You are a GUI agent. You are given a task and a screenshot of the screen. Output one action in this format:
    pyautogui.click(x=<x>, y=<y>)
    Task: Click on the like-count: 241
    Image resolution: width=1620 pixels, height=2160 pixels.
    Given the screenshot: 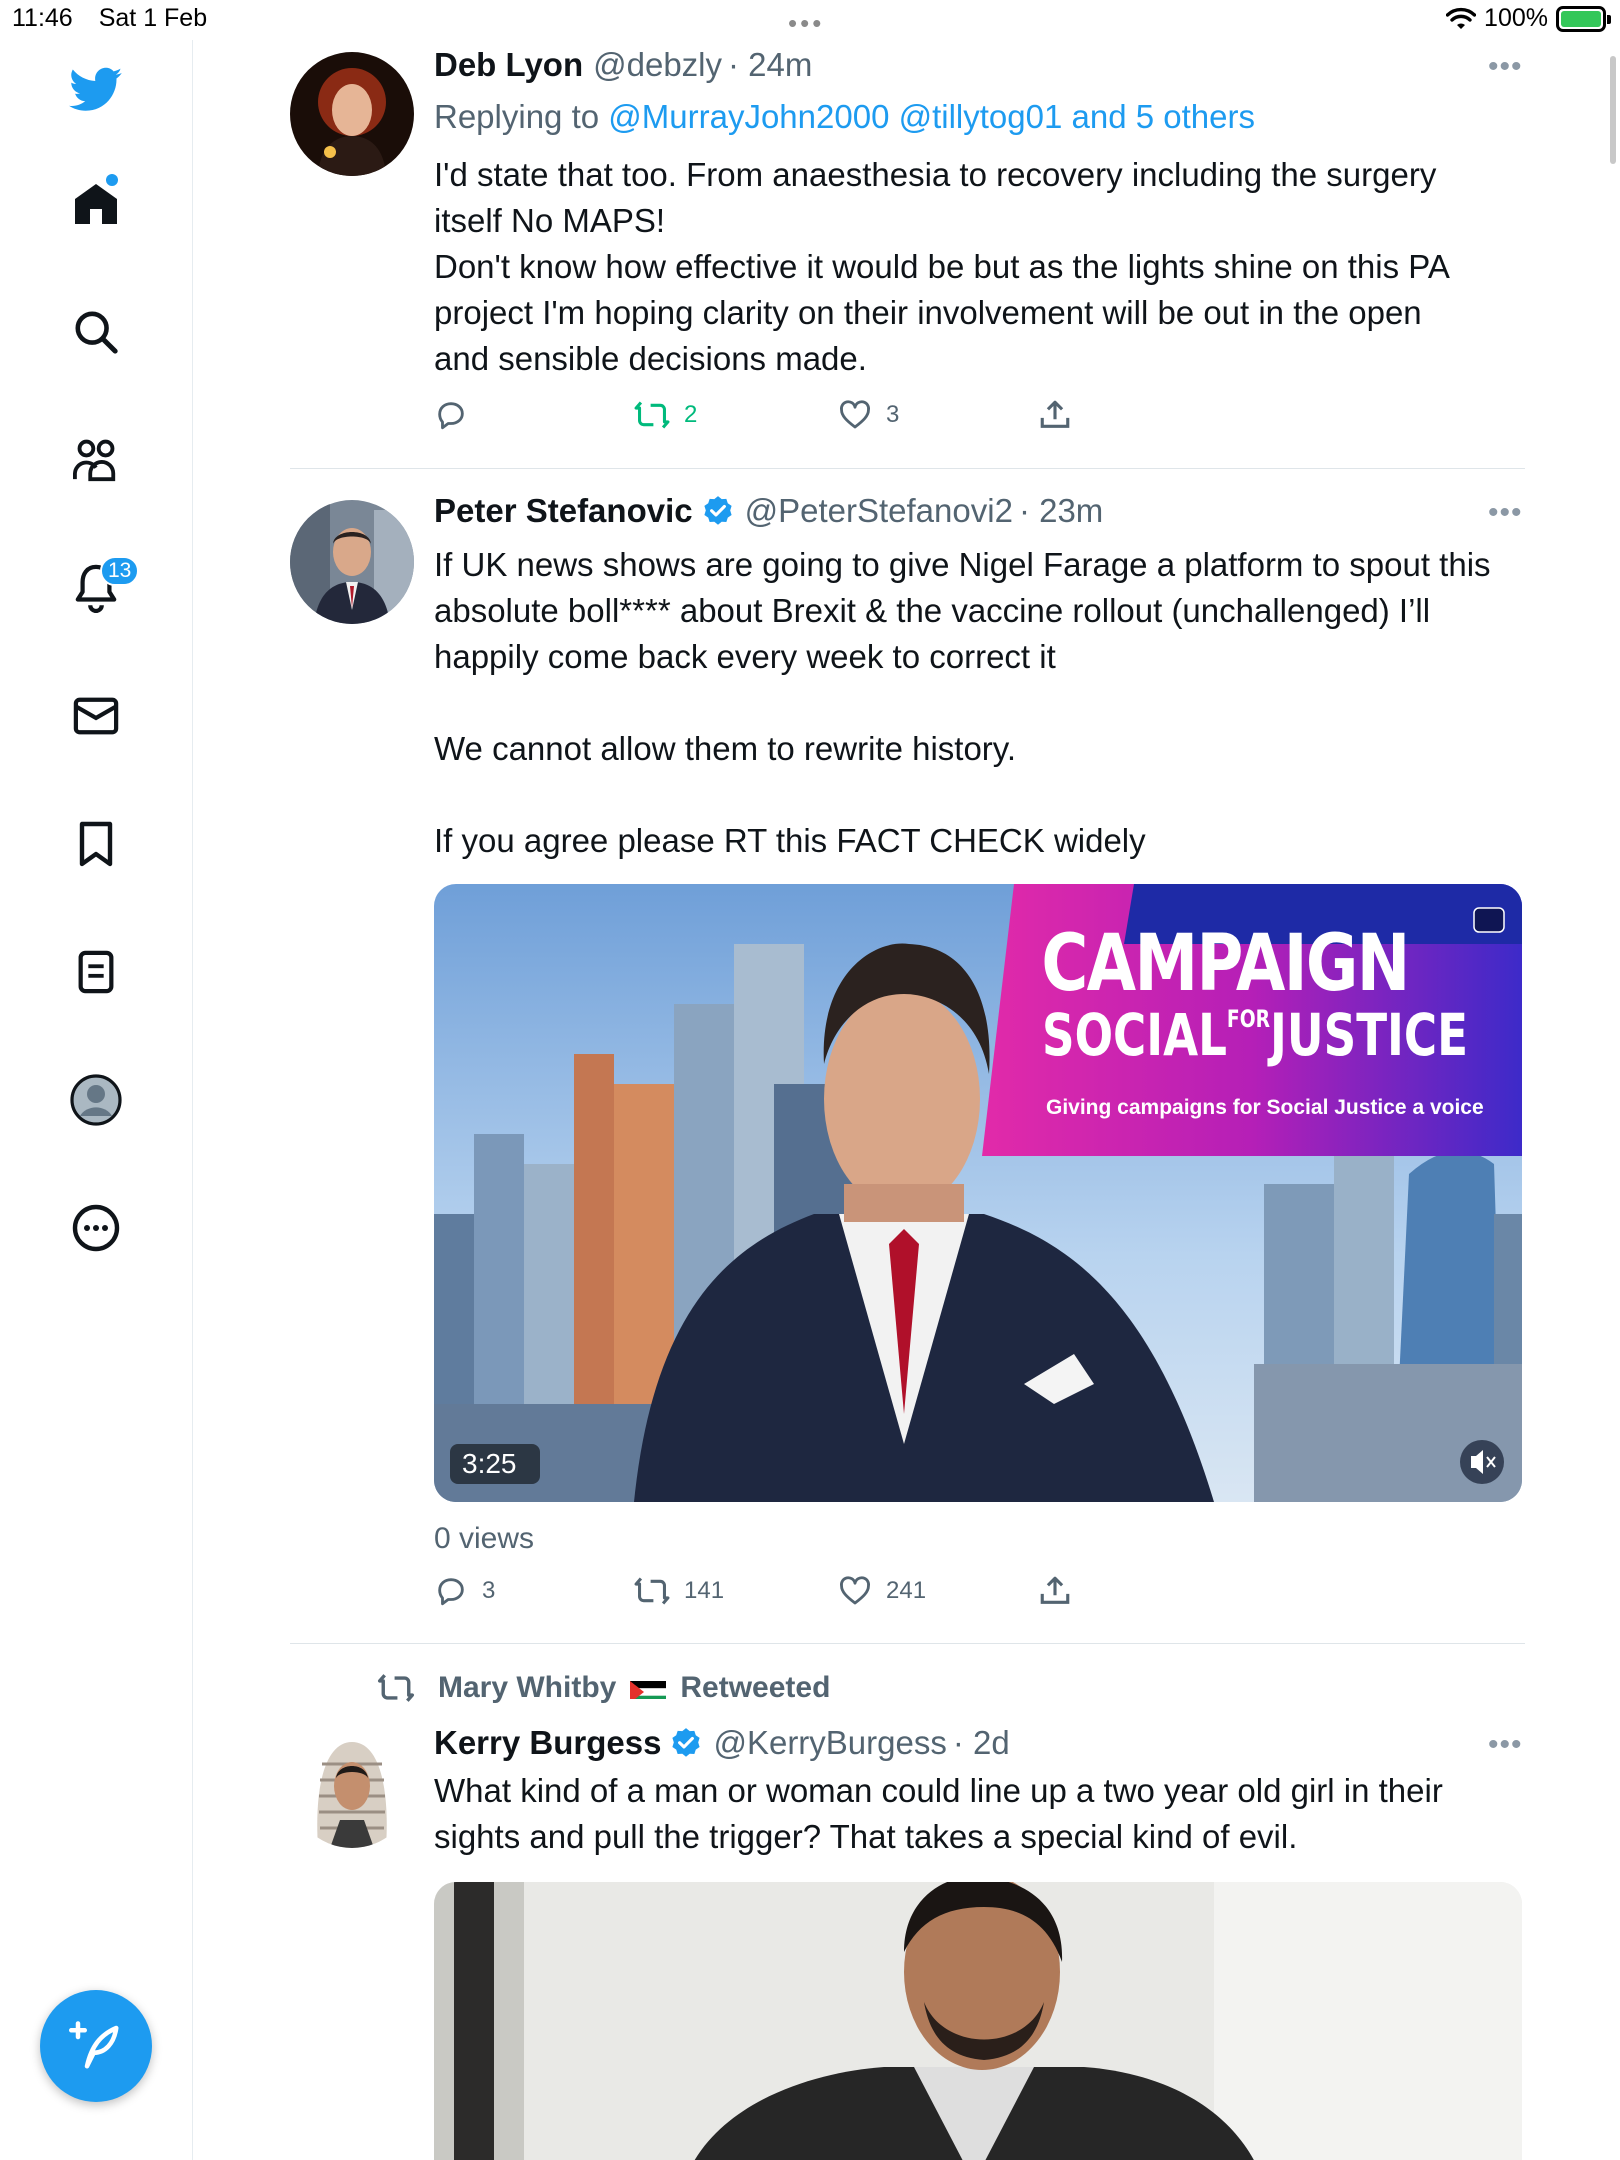 What is the action you would take?
    pyautogui.click(x=906, y=1590)
    